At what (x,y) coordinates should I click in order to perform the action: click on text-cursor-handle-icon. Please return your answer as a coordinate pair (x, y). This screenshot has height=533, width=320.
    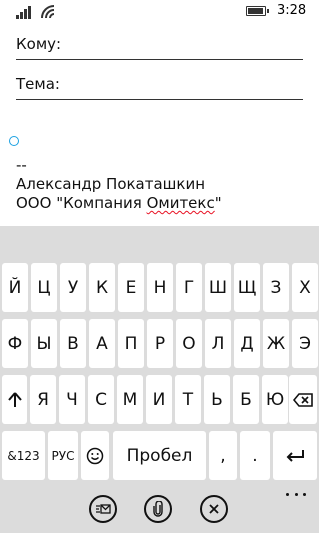
    Looking at the image, I should click on (14, 141).